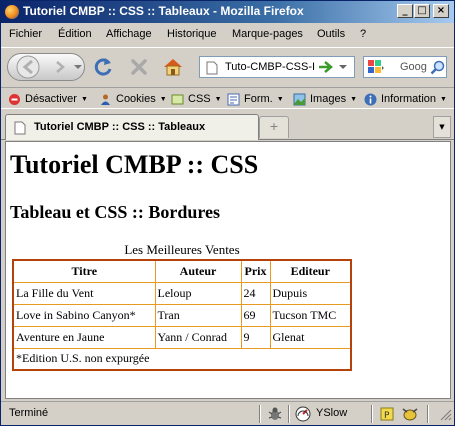  What do you see at coordinates (198, 293) in the screenshot?
I see `table-cell: Leloup` at bounding box center [198, 293].